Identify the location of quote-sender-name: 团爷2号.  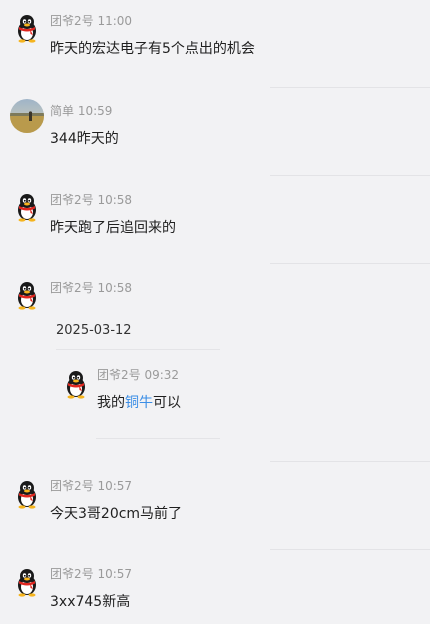
(119, 375).